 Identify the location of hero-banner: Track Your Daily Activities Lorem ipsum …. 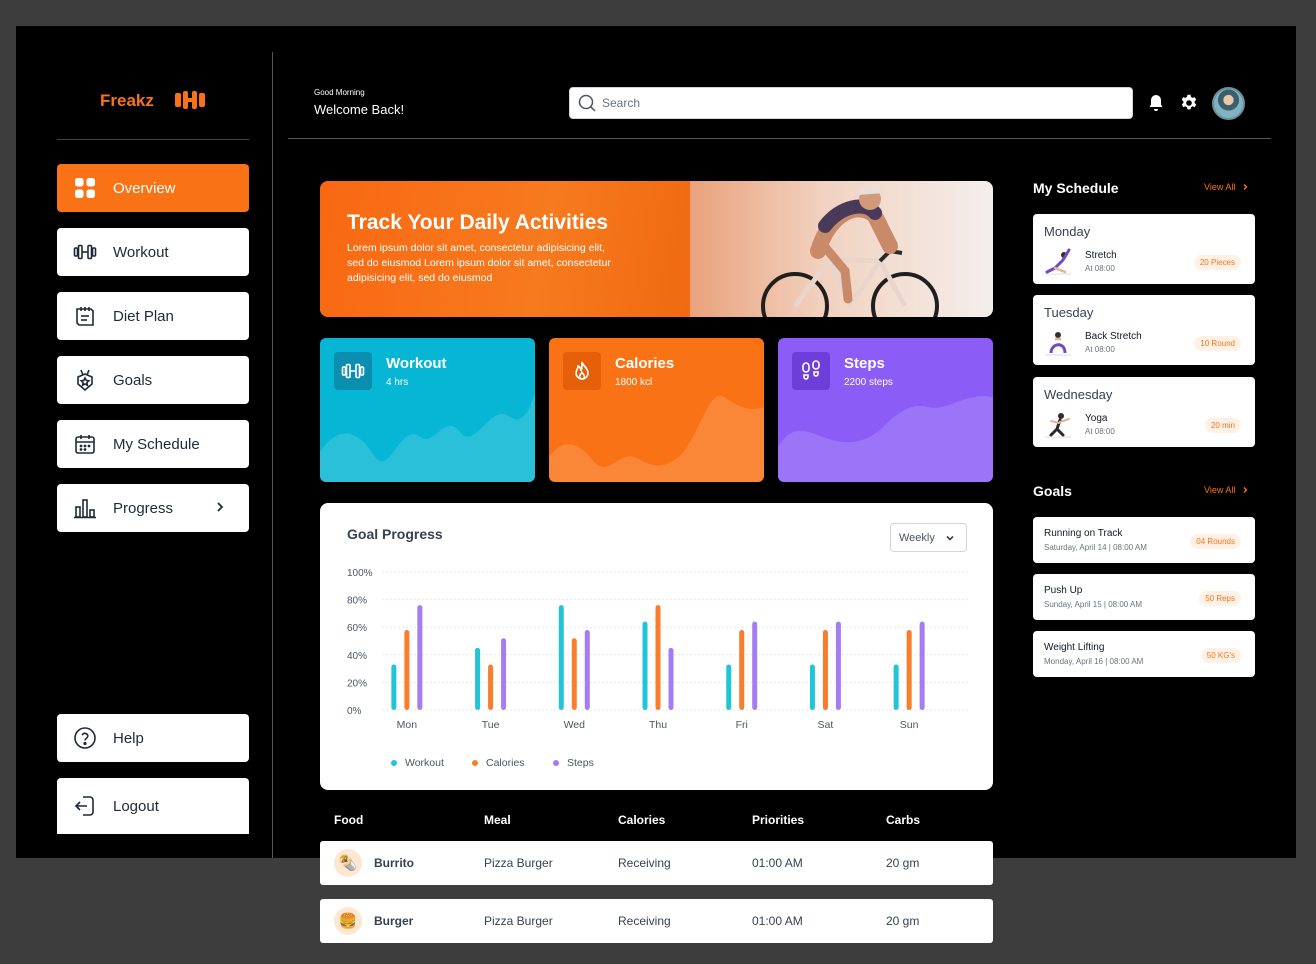
(656, 249).